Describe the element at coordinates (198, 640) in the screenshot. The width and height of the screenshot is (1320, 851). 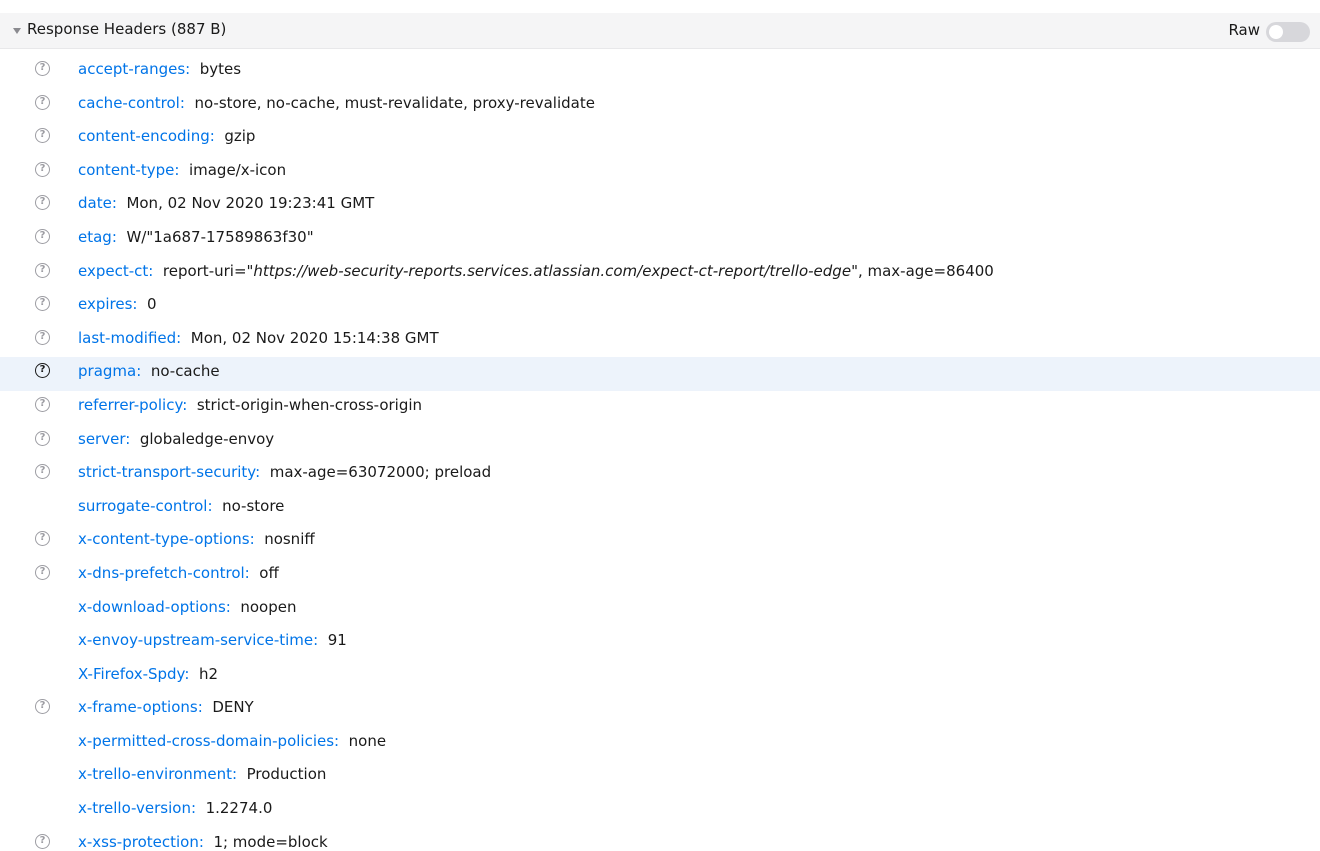
I see `header-name: x-envoy-upstream-service-time:` at that location.